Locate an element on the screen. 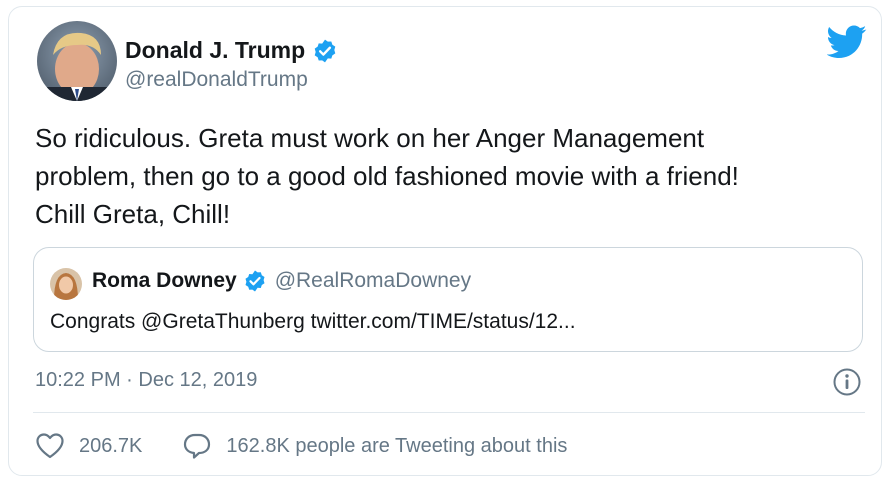  author-avatar is located at coordinates (77, 61).